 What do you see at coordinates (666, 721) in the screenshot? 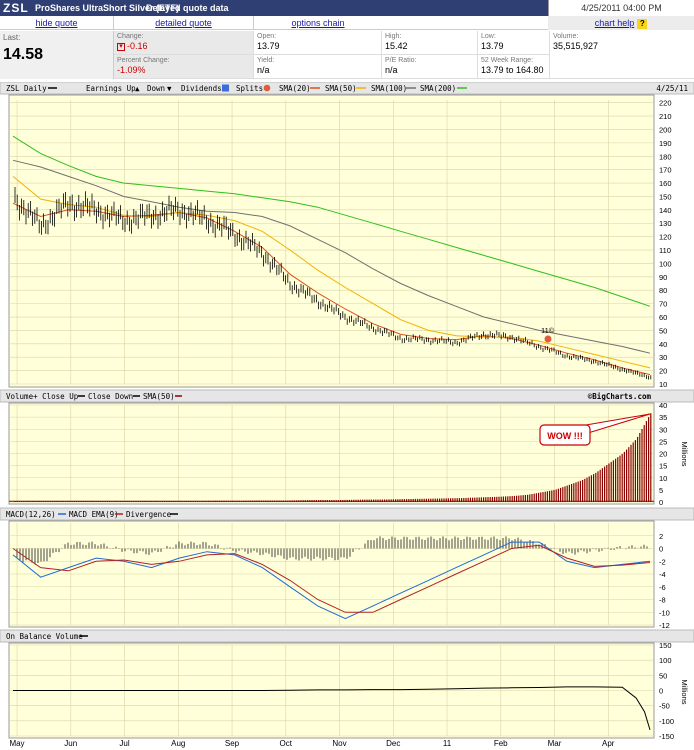
I see `y-tick-label: -100` at bounding box center [666, 721].